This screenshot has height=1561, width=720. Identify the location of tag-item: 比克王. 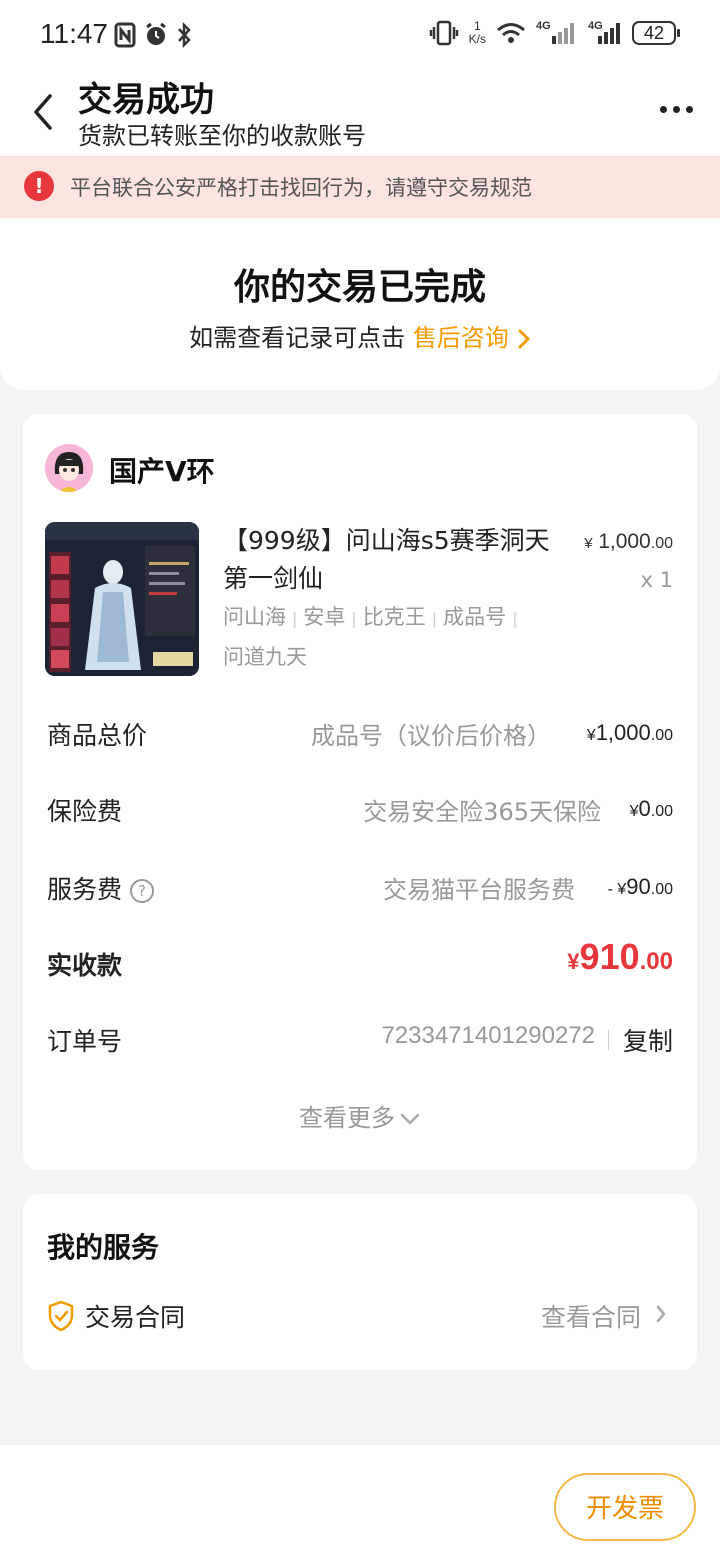
(394, 617).